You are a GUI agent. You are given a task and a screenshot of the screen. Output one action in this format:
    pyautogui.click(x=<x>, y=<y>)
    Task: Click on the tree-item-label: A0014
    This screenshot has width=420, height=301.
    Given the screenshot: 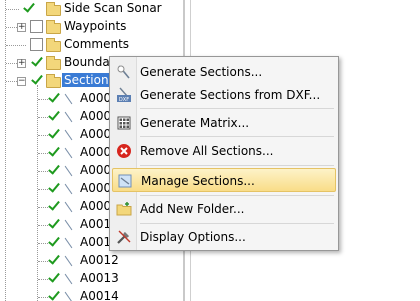 What is the action you would take?
    pyautogui.click(x=99, y=295)
    